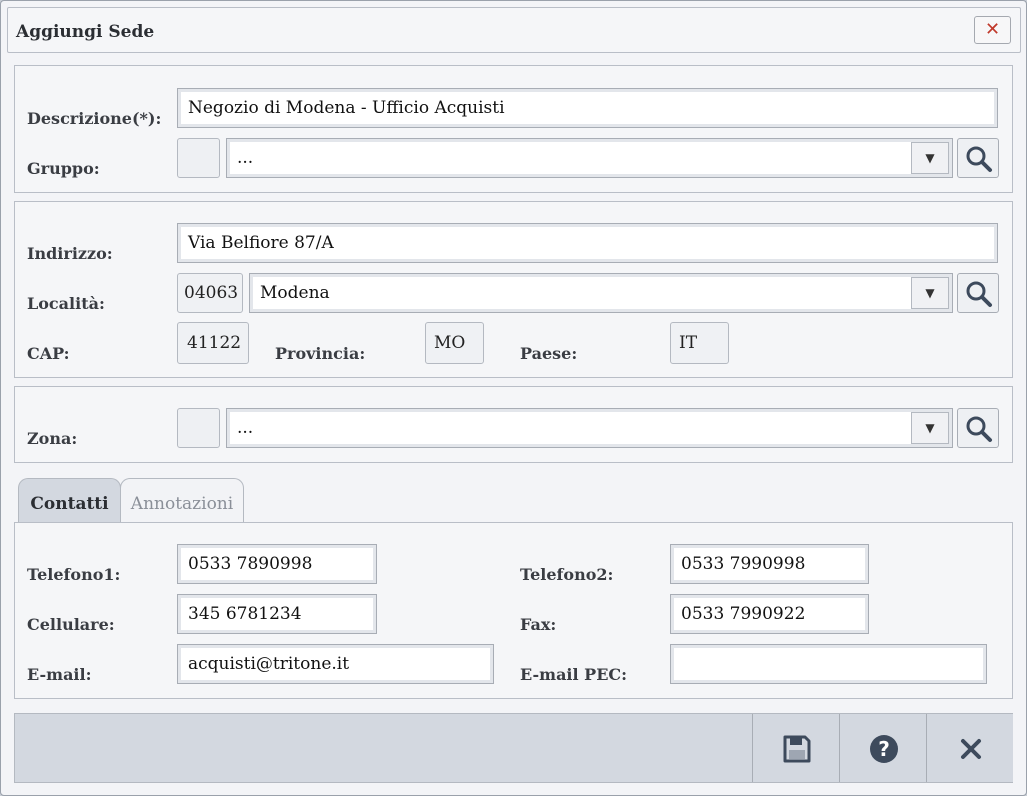 This screenshot has height=796, width=1027. What do you see at coordinates (94, 118) in the screenshot?
I see `descrizione-label: Descrizione(*):` at bounding box center [94, 118].